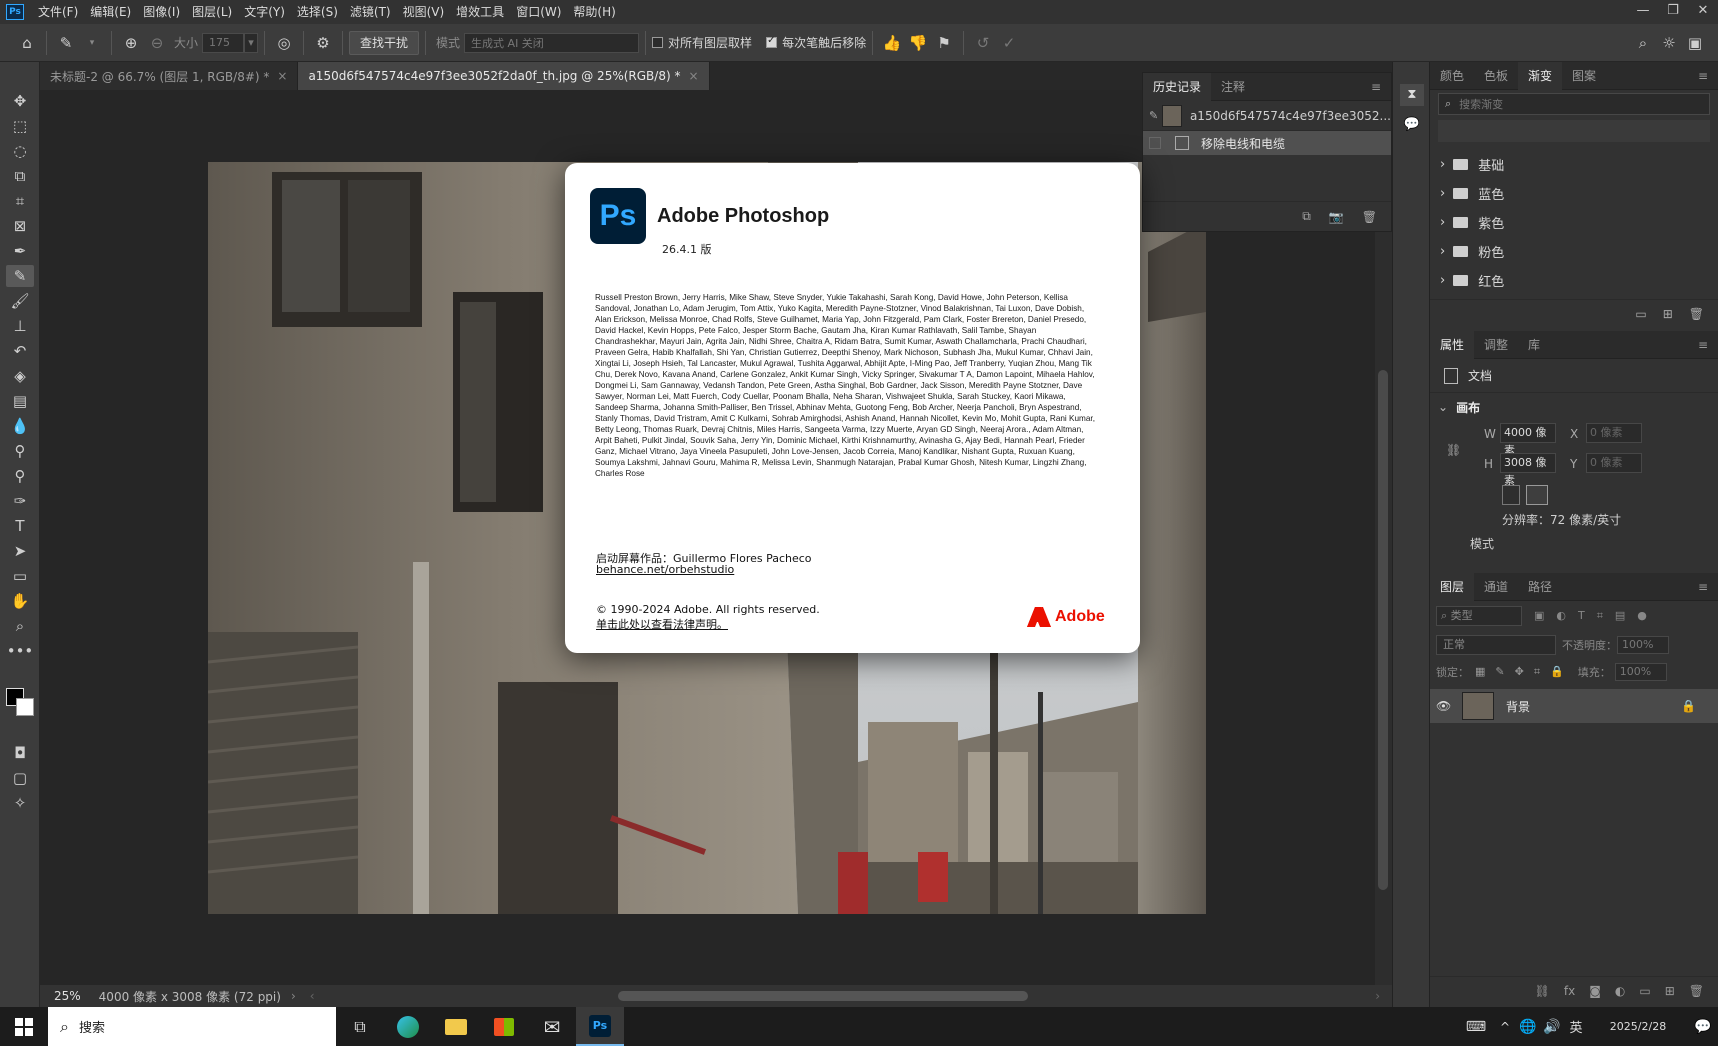 The width and height of the screenshot is (1718, 1046). I want to click on lasso-tool-icon: ◌, so click(20, 151).